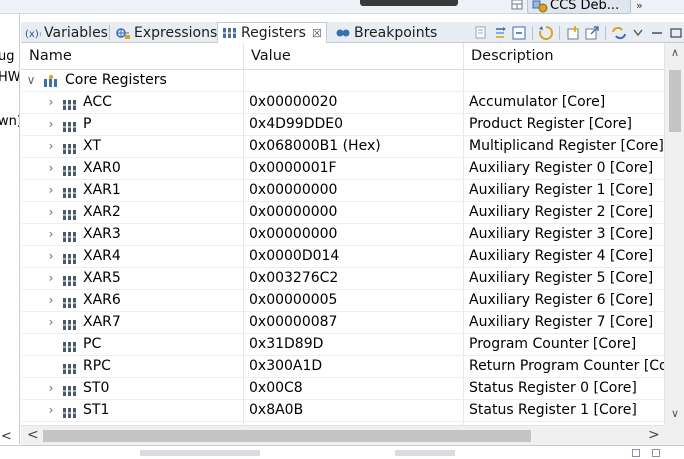 Image resolution: width=684 pixels, height=459 pixels. I want to click on table-row: › ST1 0x8A0B Status Register 1 [Core], so click(342, 411).